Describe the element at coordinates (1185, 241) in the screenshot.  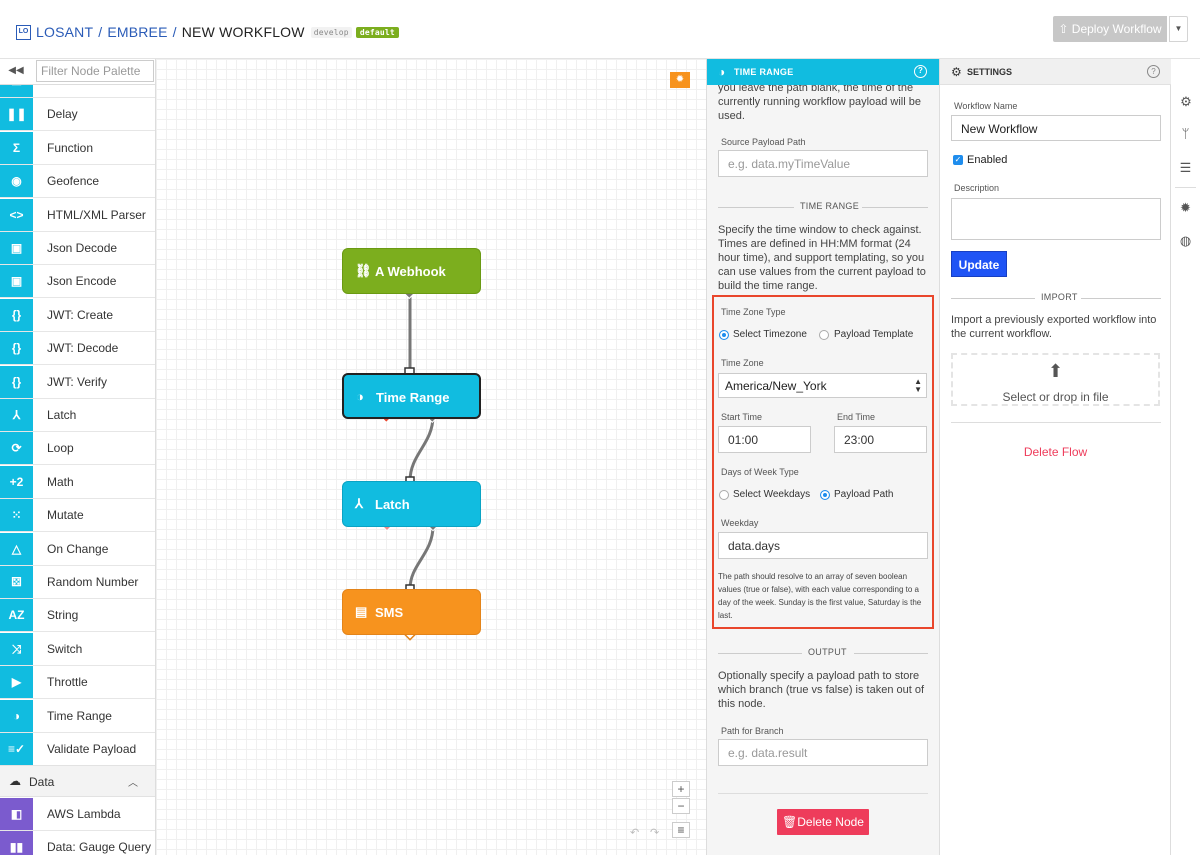
I see `globals-tab-globe-icon: ◍` at that location.